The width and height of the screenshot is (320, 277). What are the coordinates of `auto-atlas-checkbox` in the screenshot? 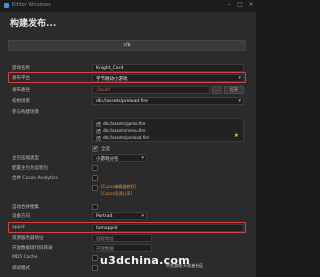 It's located at (95, 207).